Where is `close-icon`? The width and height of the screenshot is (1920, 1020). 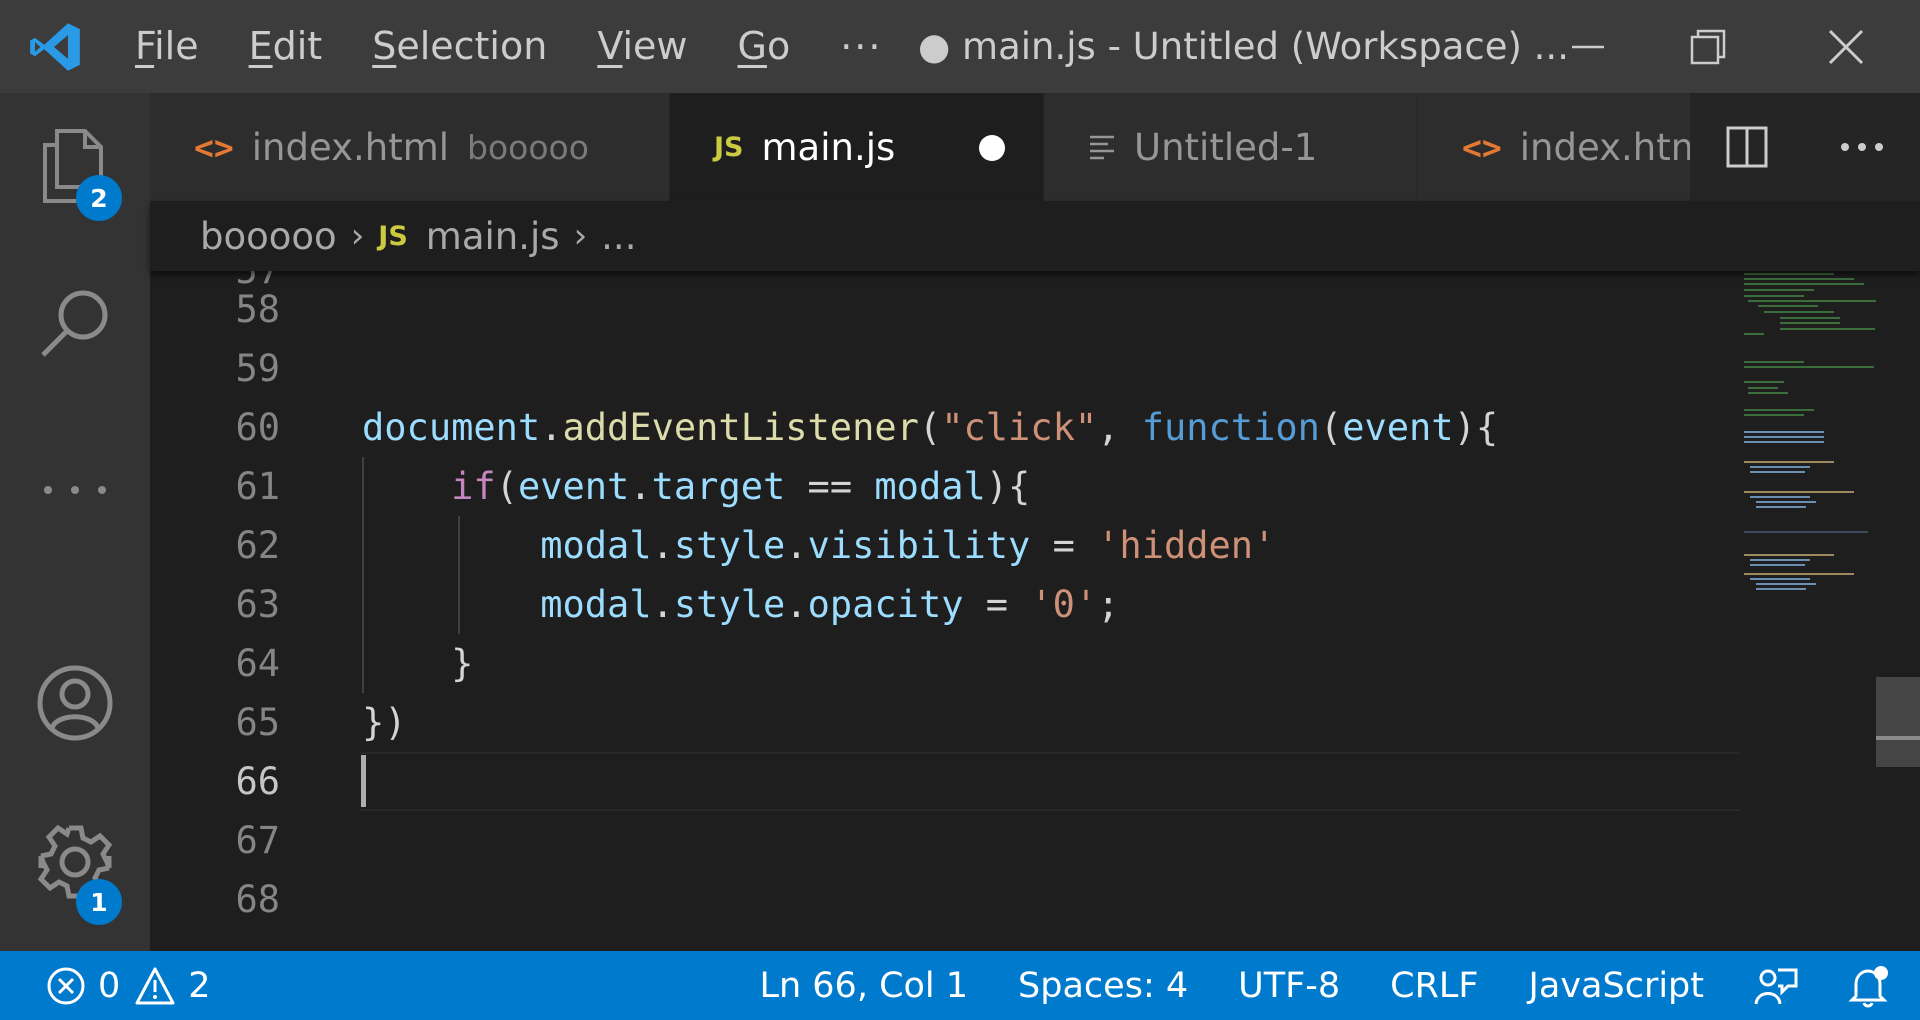 close-icon is located at coordinates (1846, 46).